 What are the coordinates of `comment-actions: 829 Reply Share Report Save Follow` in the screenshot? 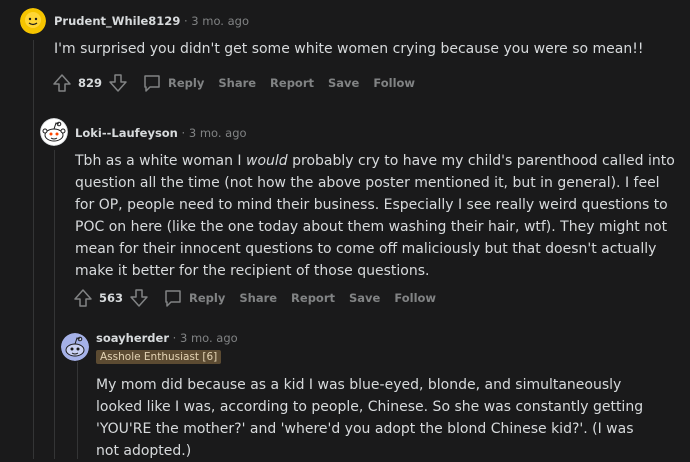 It's located at (233, 83).